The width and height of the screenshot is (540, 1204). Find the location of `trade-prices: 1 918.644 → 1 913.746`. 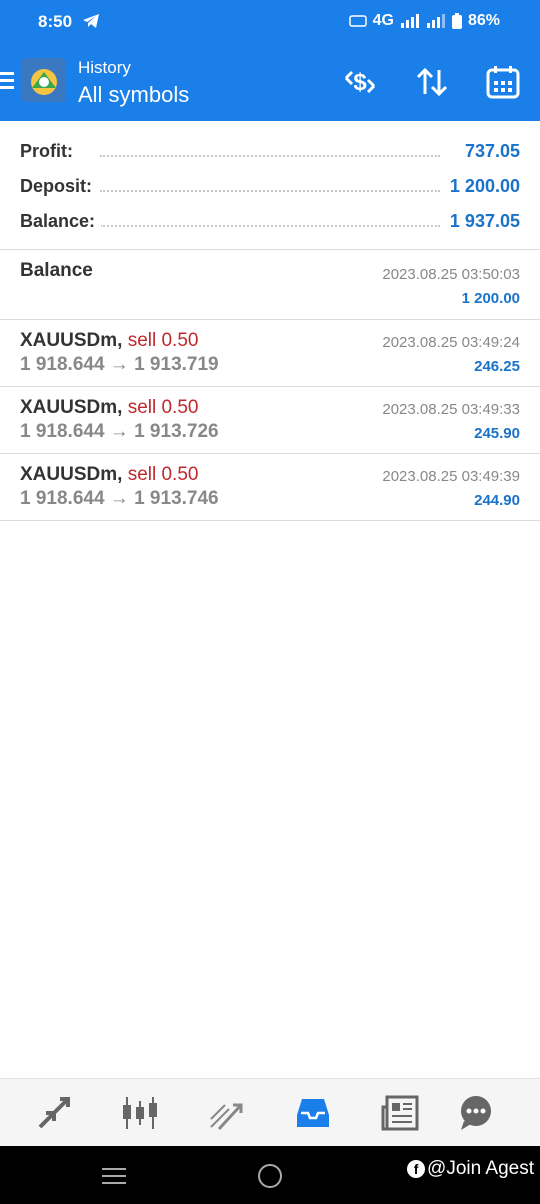

trade-prices: 1 918.644 → 1 913.746 is located at coordinates (119, 498).